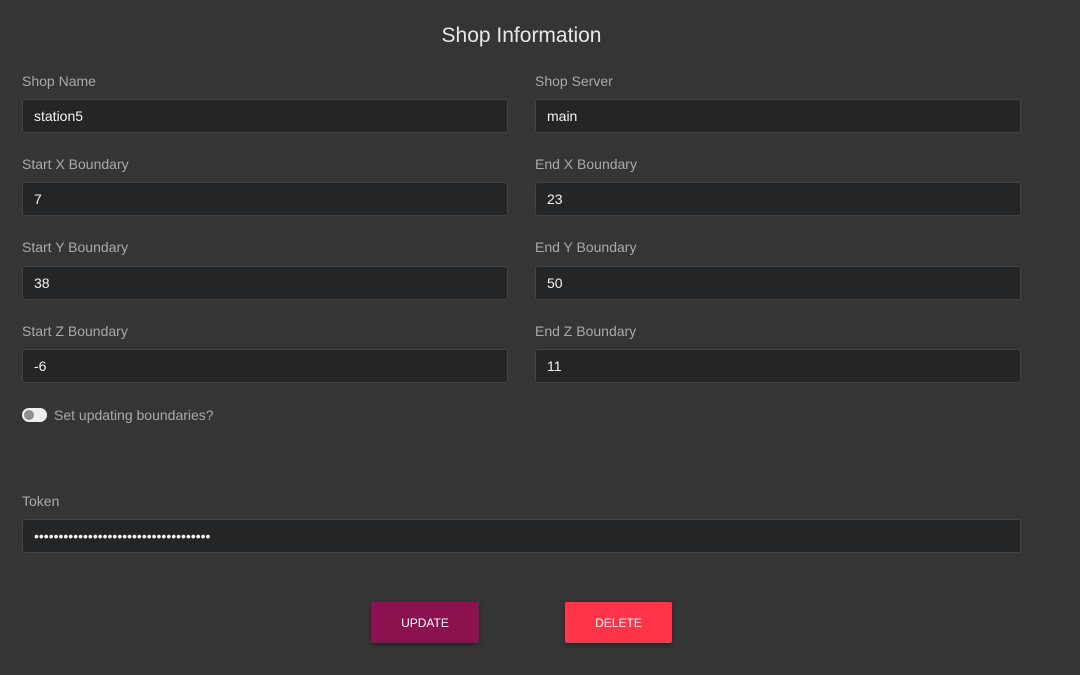 This screenshot has height=675, width=1080. Describe the element at coordinates (265, 283) in the screenshot. I see `start-y-boundary-input` at that location.